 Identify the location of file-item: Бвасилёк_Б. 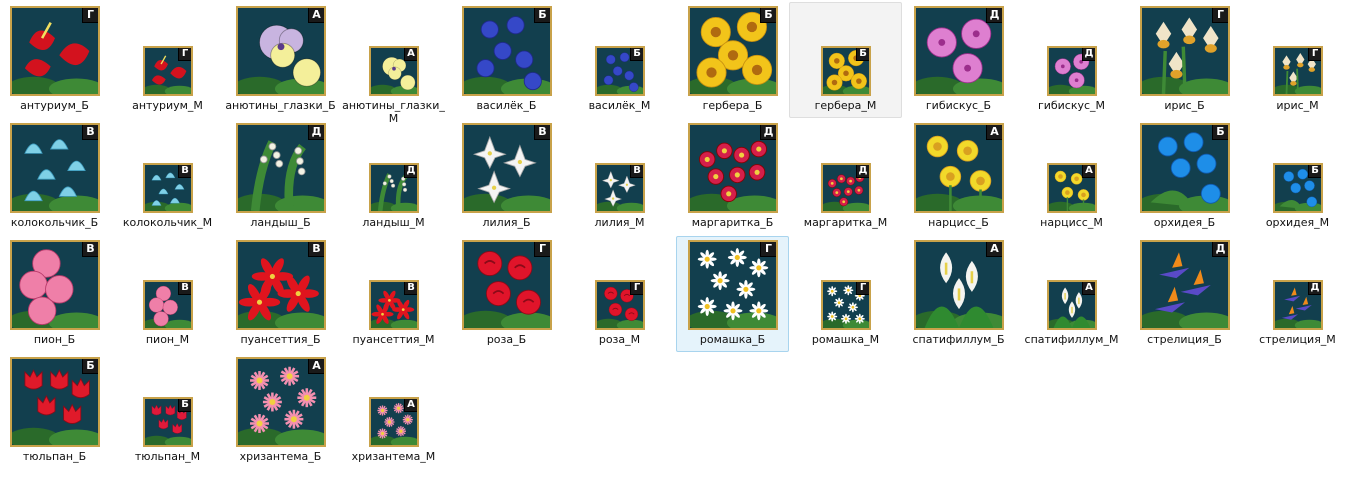
(506, 60).